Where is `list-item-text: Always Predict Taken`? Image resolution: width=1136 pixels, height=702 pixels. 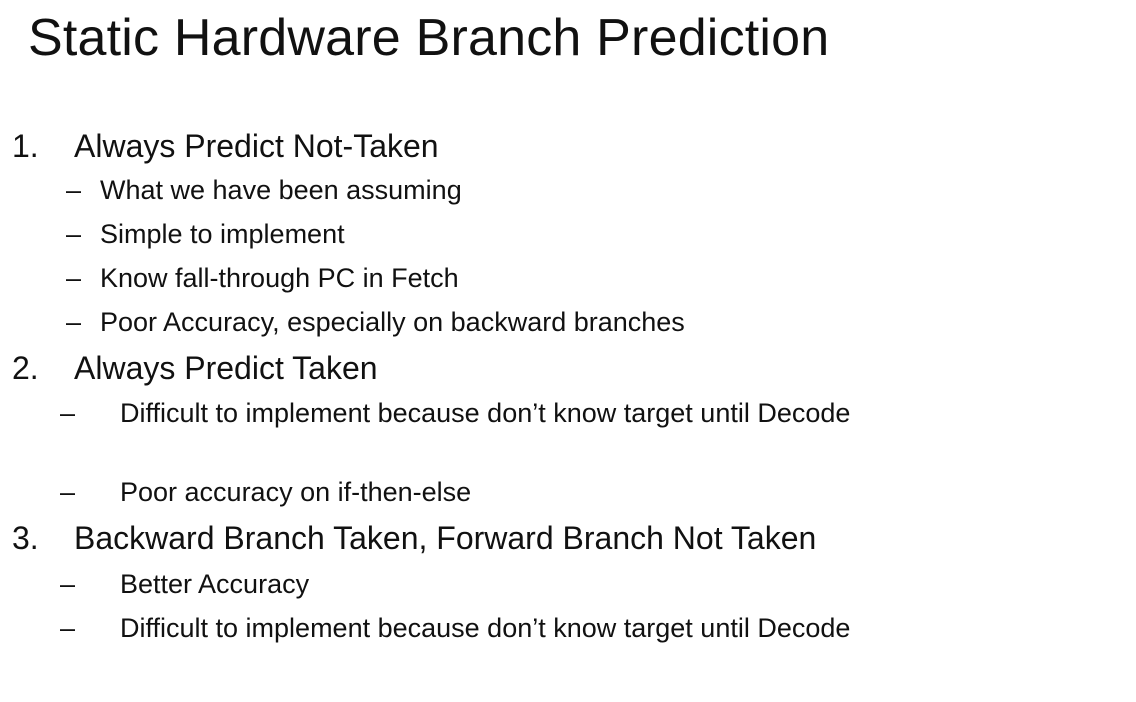 list-item-text: Always Predict Taken is located at coordinates (226, 368).